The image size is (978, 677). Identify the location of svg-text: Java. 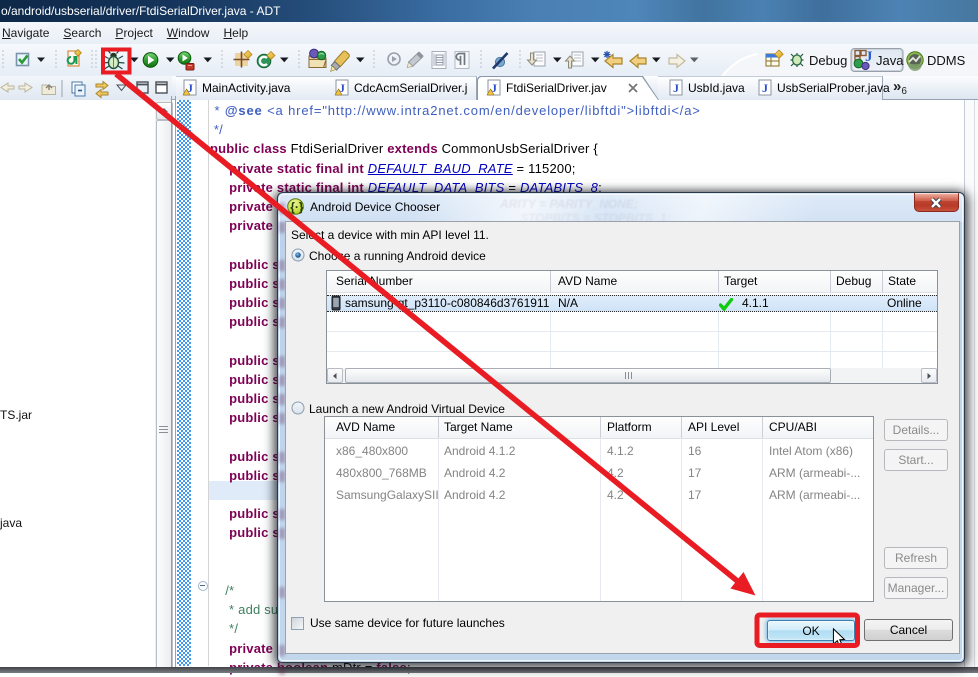
(890, 60).